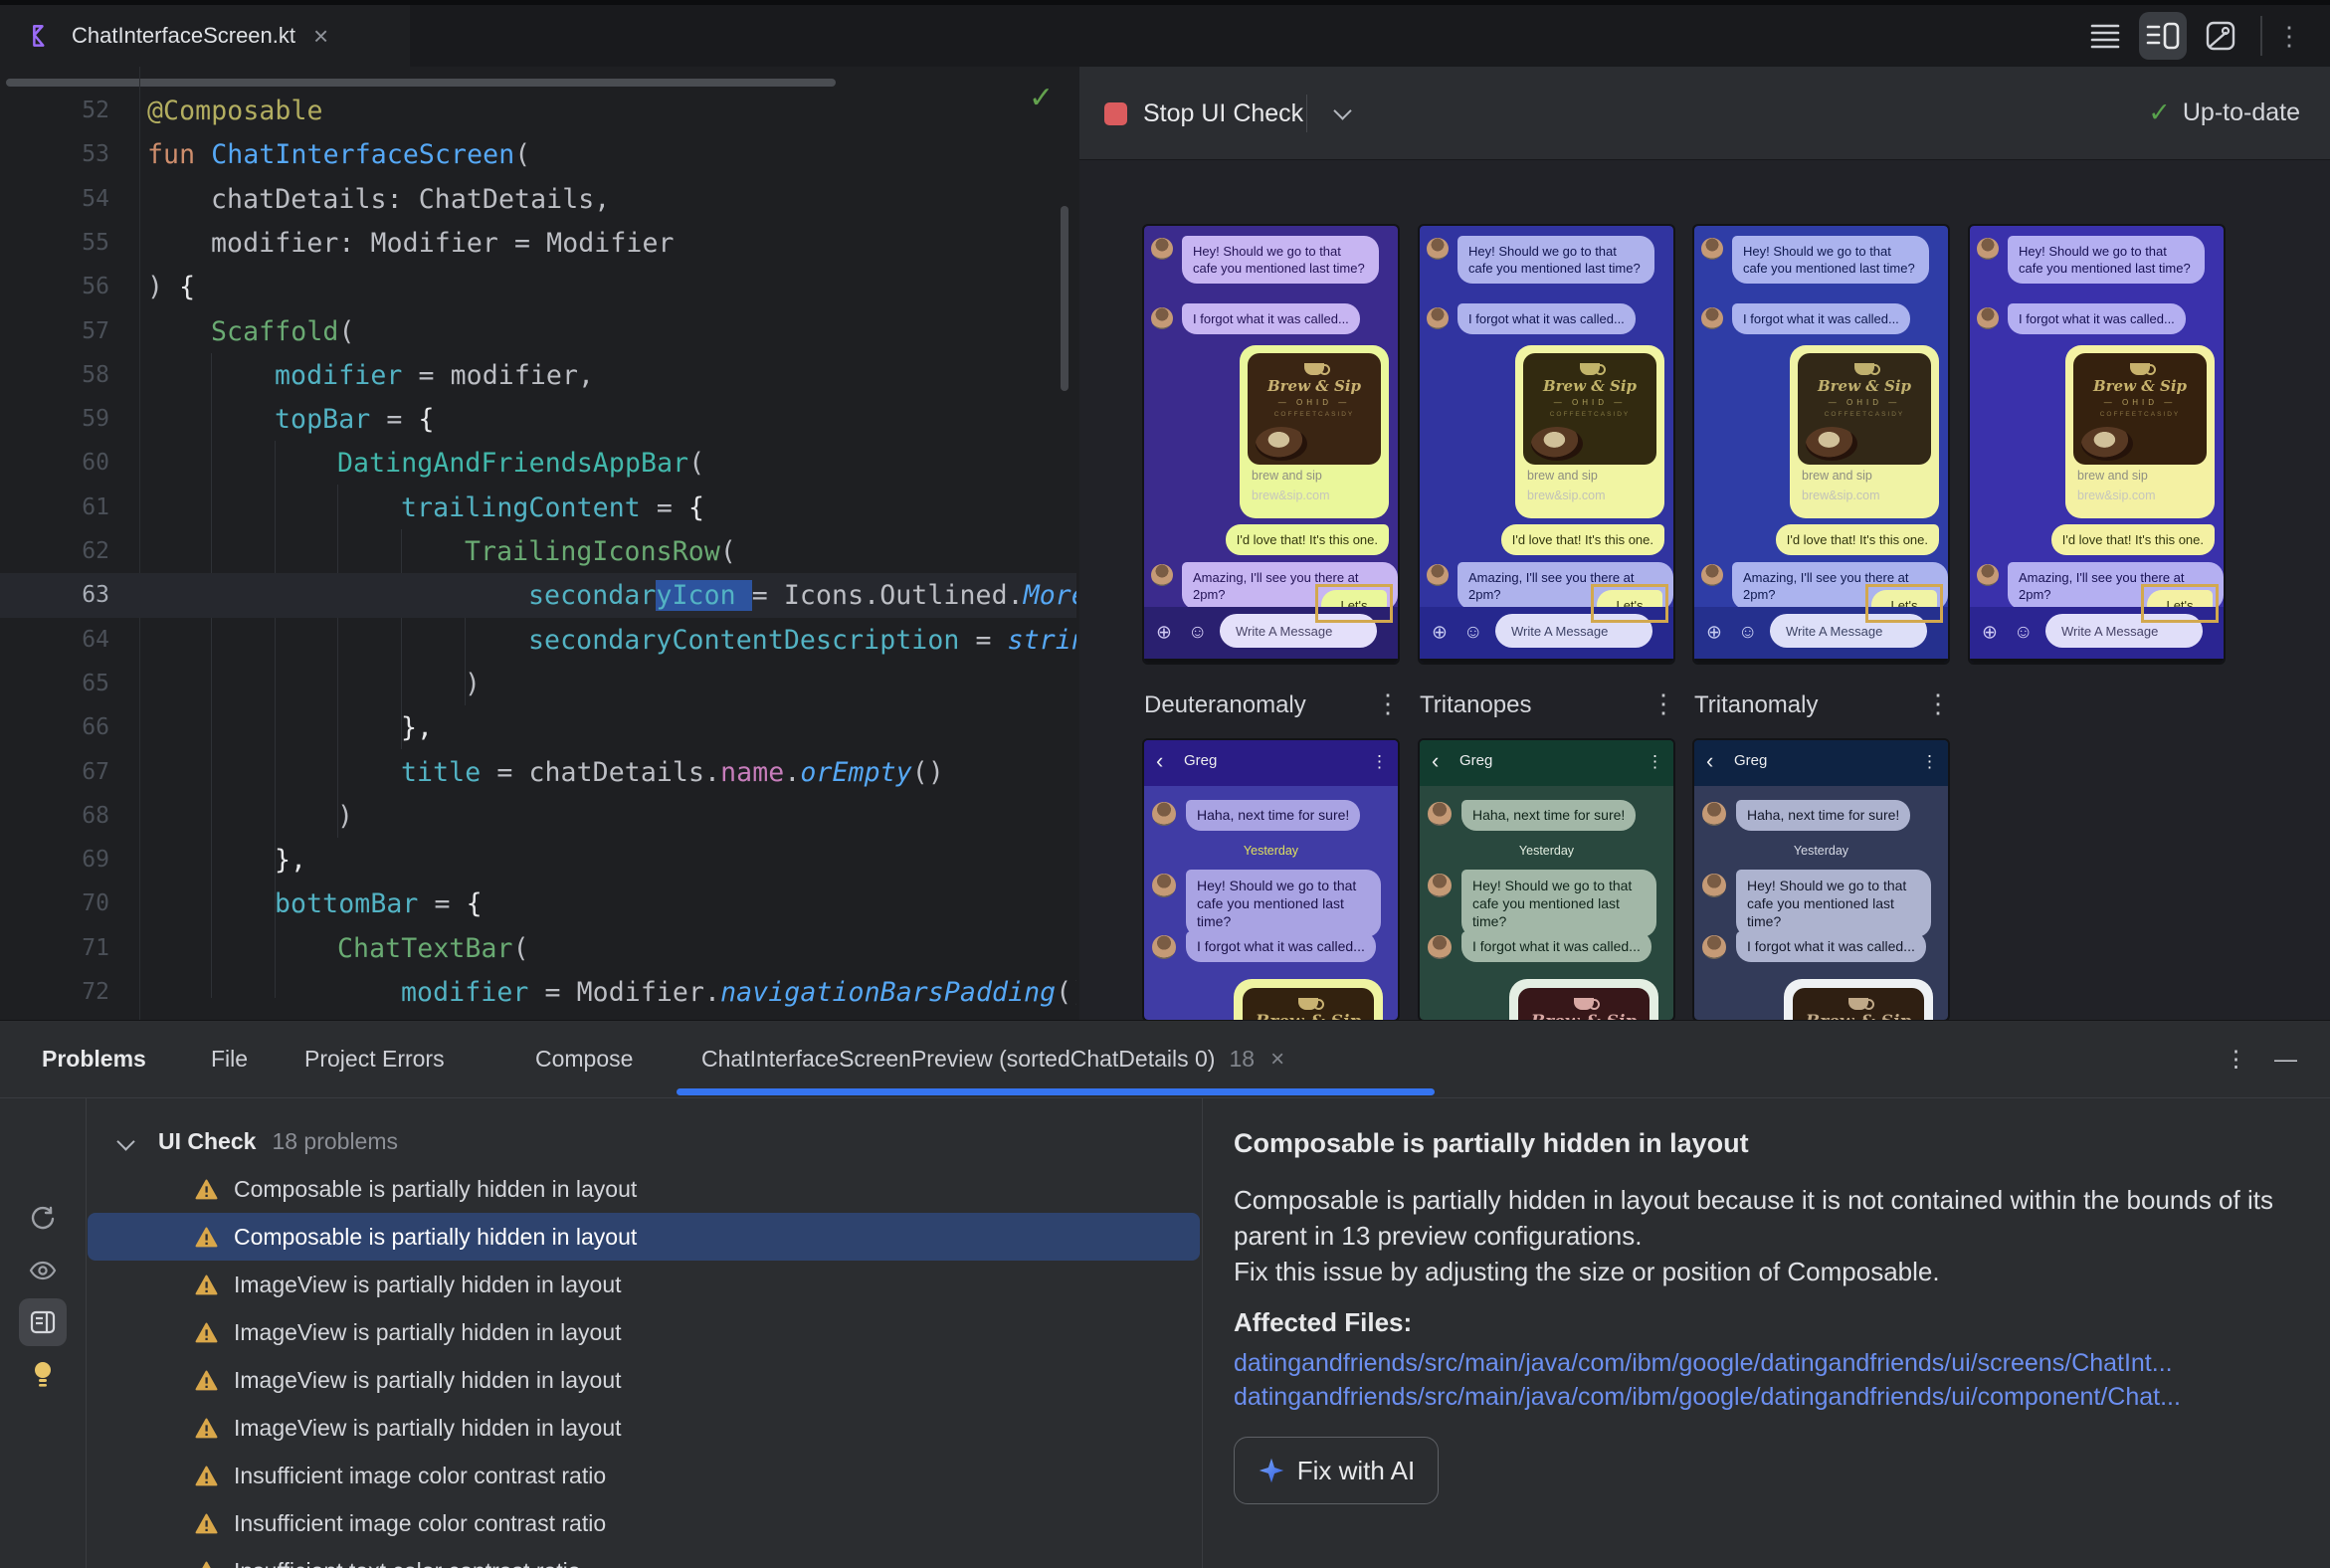 The width and height of the screenshot is (2330, 1568). What do you see at coordinates (2220, 36) in the screenshot?
I see `design-preview-icon` at bounding box center [2220, 36].